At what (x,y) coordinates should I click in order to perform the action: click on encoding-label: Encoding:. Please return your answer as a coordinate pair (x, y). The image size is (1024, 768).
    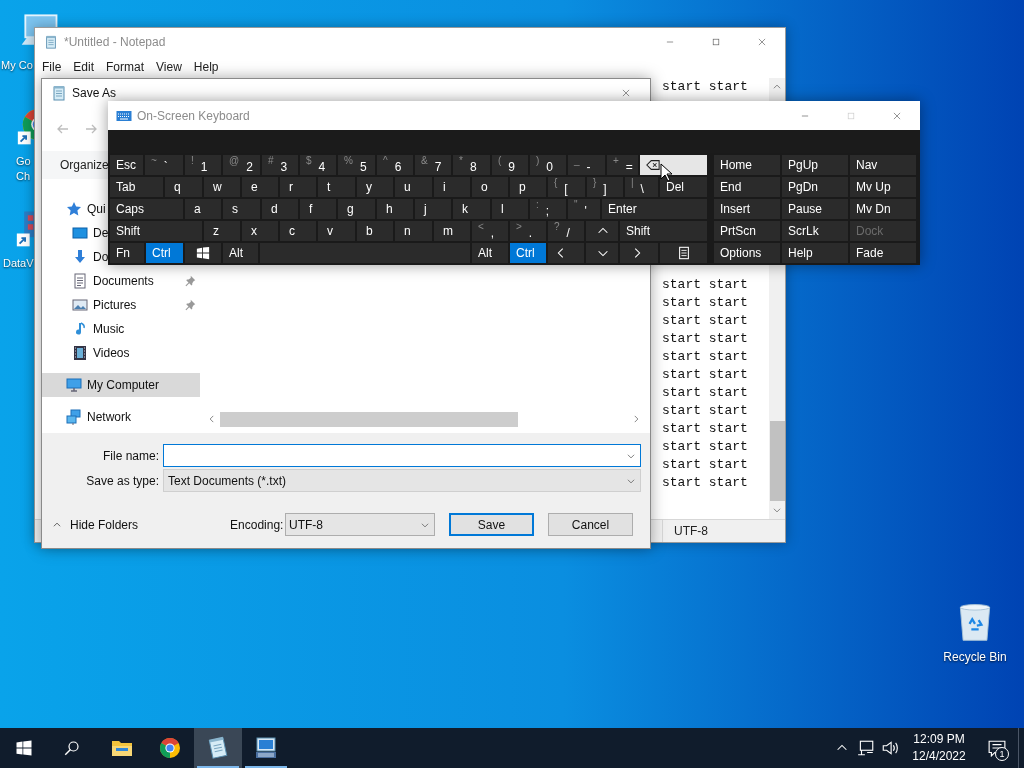
    Looking at the image, I should click on (257, 525).